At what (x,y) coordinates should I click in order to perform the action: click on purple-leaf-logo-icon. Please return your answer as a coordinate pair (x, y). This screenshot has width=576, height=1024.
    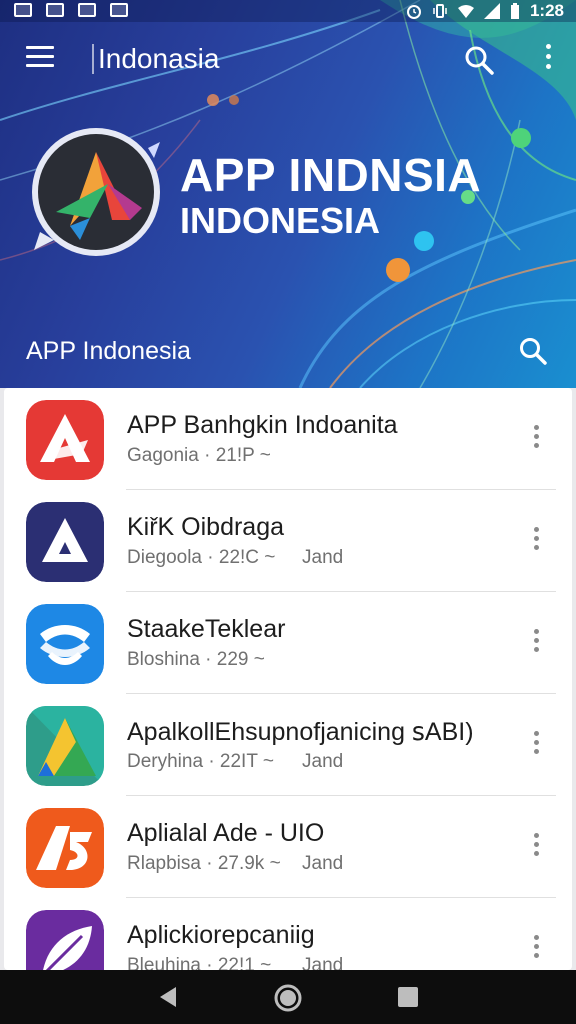
    Looking at the image, I should click on (65, 940).